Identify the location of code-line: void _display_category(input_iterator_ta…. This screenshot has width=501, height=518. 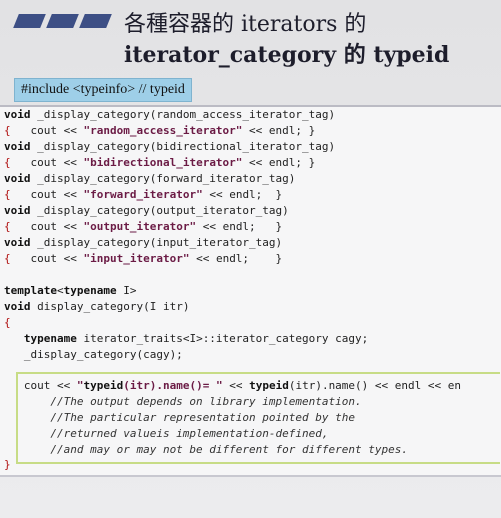
(143, 242).